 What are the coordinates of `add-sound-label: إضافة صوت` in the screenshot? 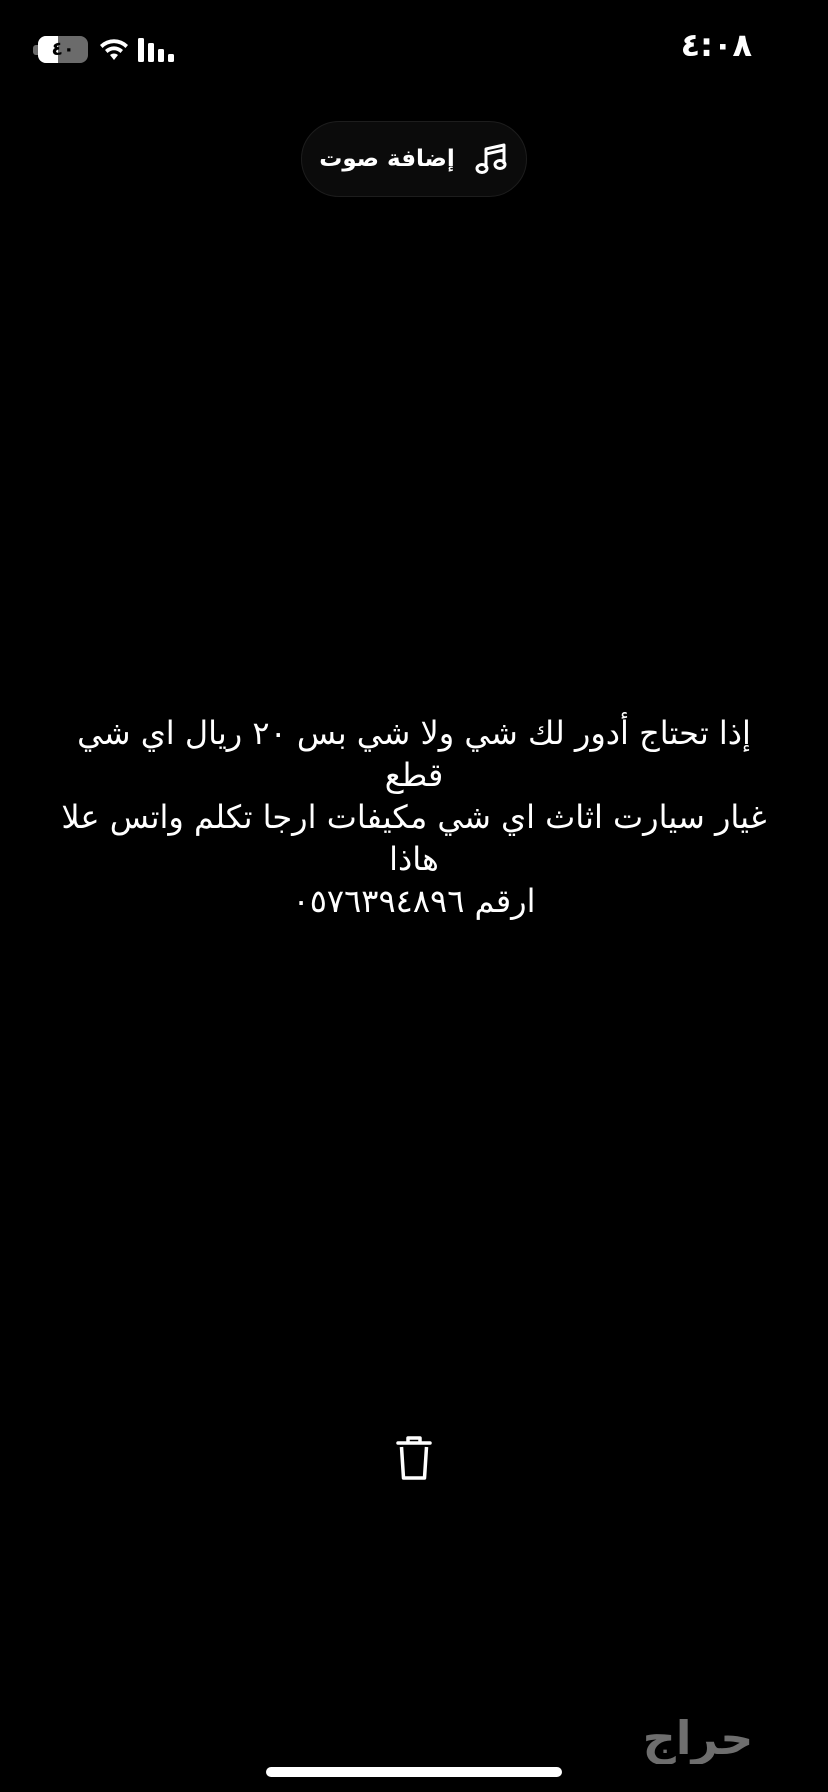 It's located at (387, 159).